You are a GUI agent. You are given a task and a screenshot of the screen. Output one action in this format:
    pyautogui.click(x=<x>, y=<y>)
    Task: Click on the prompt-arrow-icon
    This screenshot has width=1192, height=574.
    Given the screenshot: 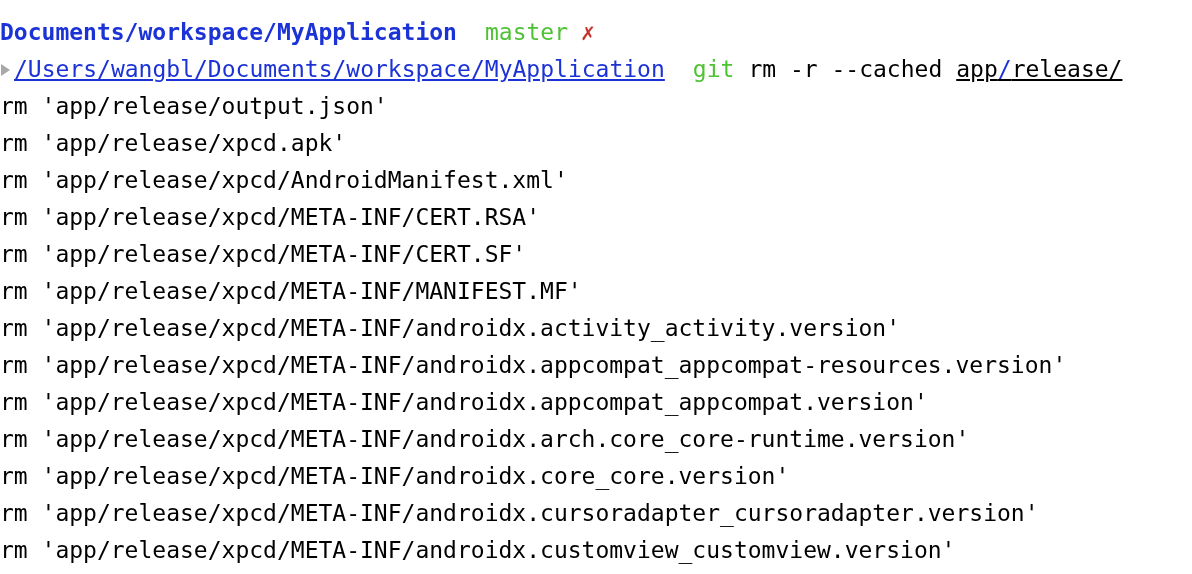 What is the action you would take?
    pyautogui.click(x=5, y=69)
    